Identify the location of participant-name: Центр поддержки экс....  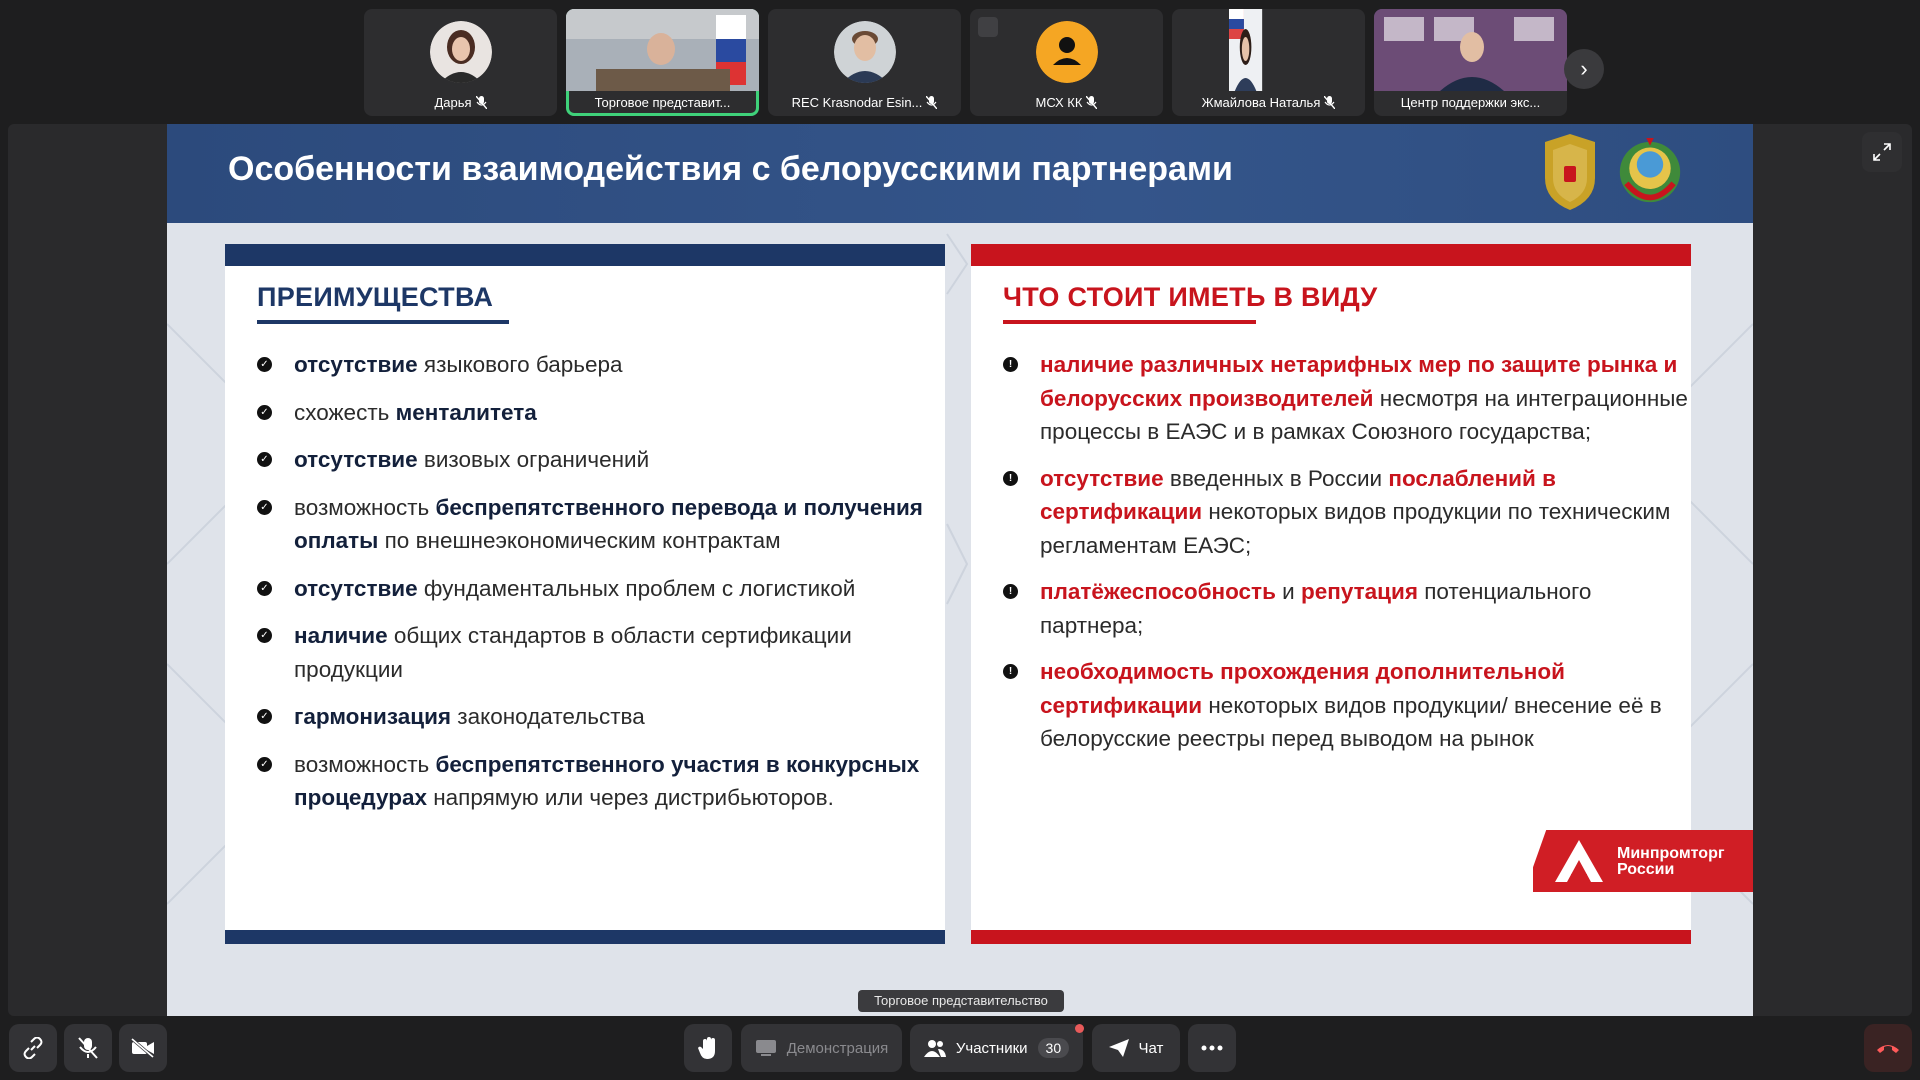
(1470, 102).